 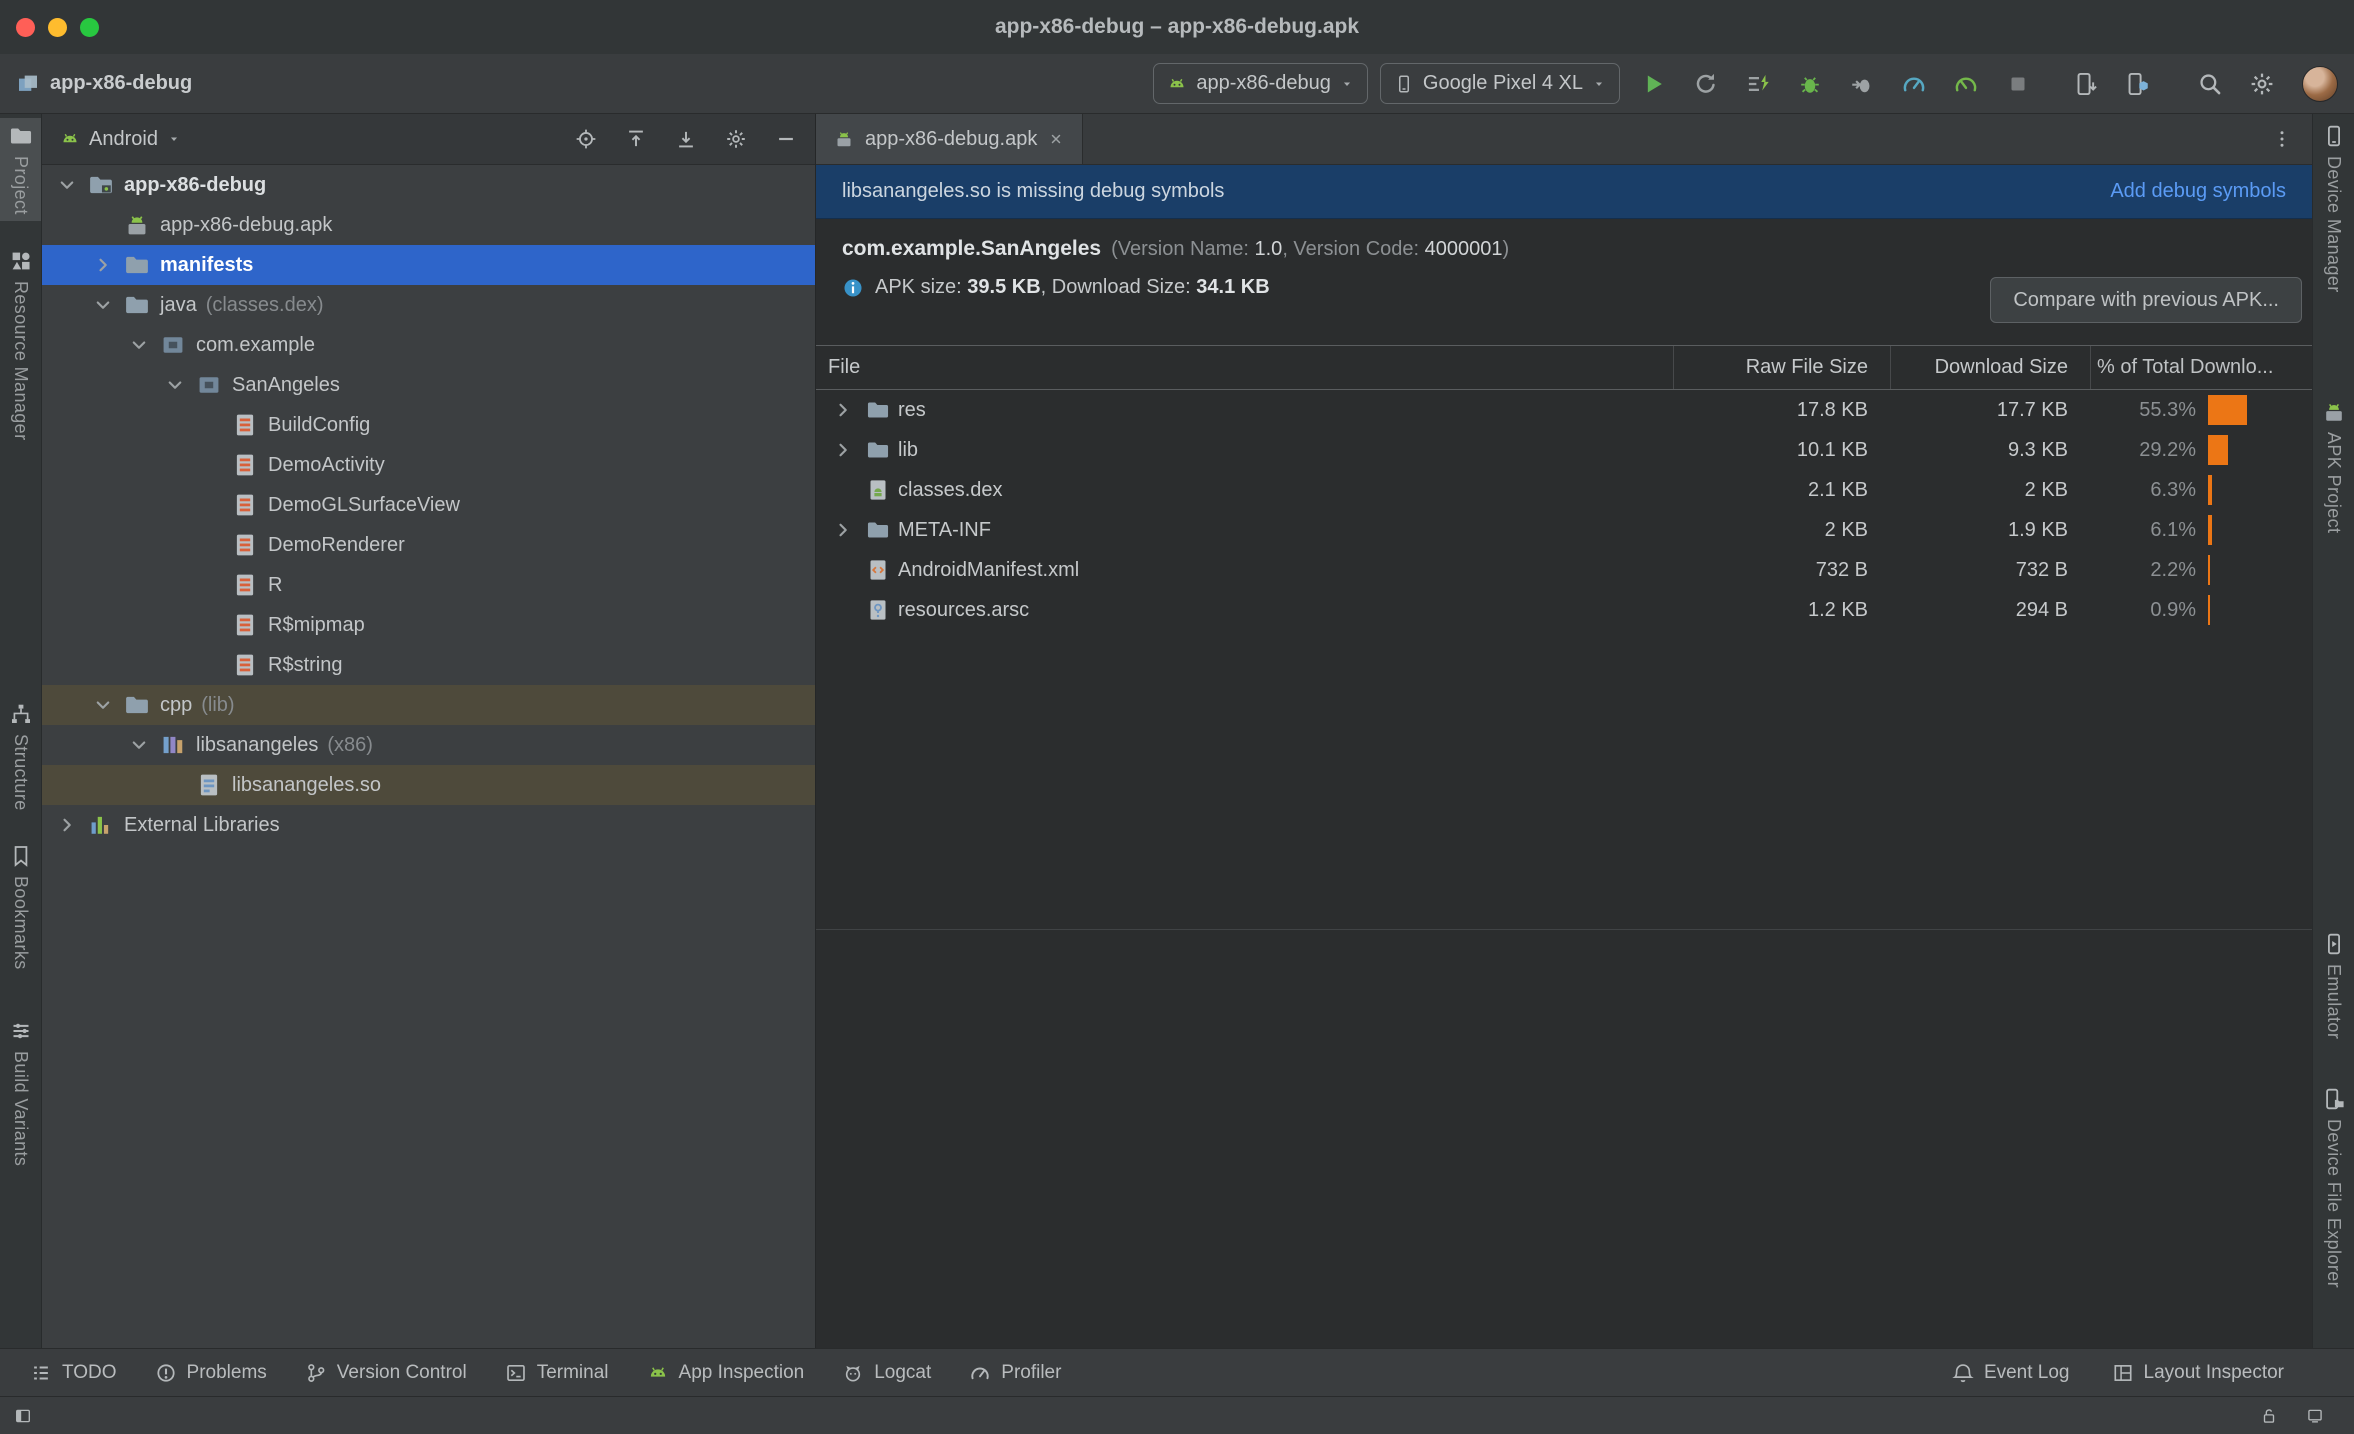 What do you see at coordinates (386, 1373) in the screenshot?
I see `toolbar-version-control-button: Version Control` at bounding box center [386, 1373].